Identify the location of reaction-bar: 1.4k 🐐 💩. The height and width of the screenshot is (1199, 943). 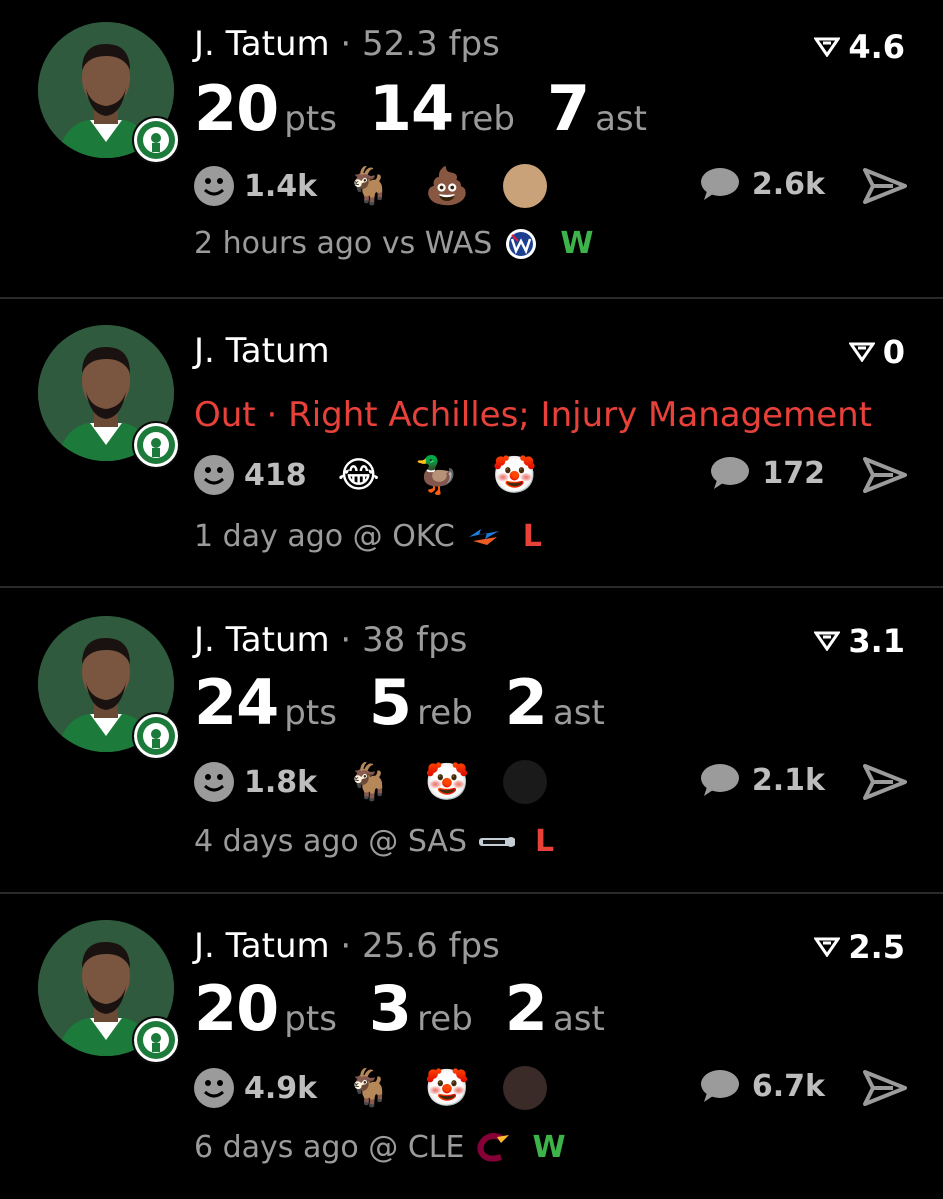
(387, 186).